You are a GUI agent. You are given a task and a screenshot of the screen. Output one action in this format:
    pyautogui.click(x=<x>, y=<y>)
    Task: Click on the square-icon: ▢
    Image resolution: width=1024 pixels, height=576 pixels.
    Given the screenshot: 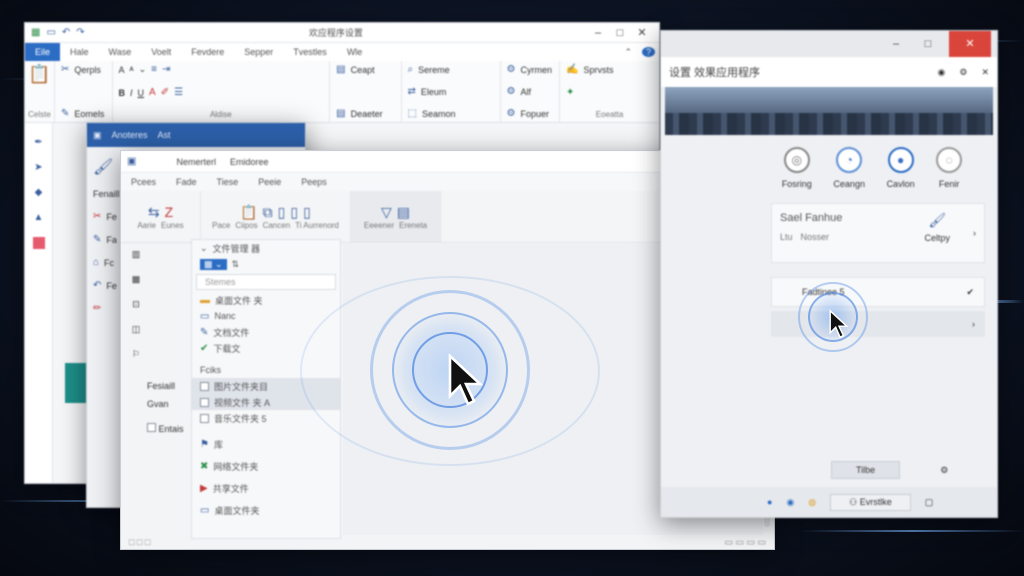 What is the action you would take?
    pyautogui.click(x=929, y=502)
    